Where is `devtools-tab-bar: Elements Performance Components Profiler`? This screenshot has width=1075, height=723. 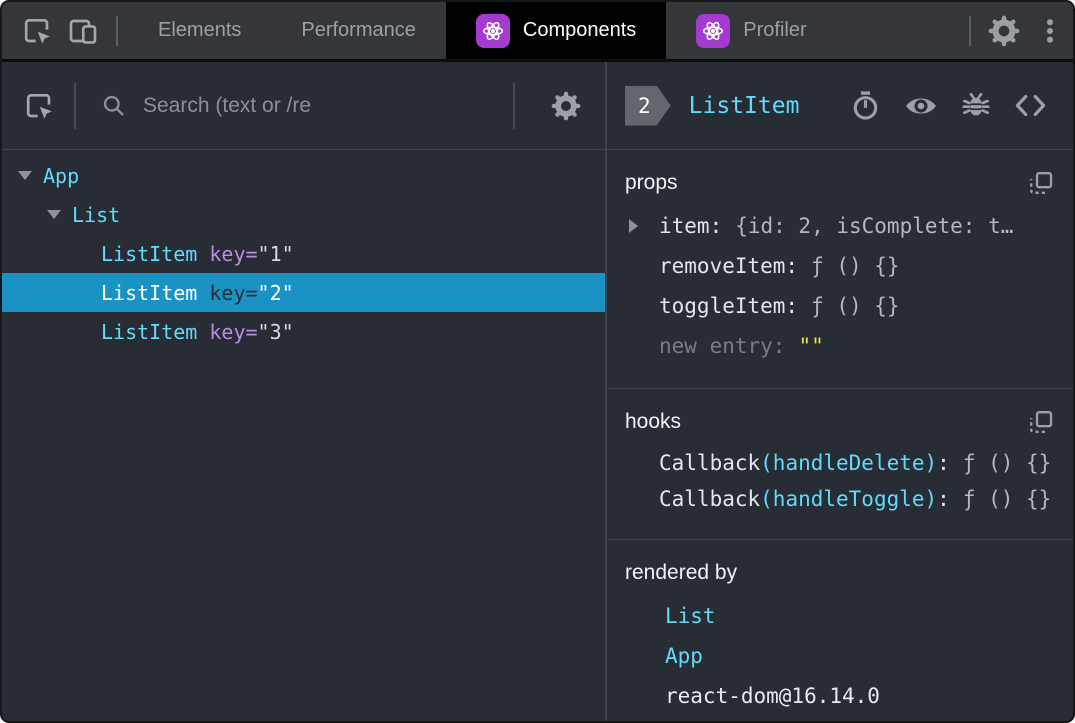 devtools-tab-bar: Elements Performance Components Profiler is located at coordinates (537, 32).